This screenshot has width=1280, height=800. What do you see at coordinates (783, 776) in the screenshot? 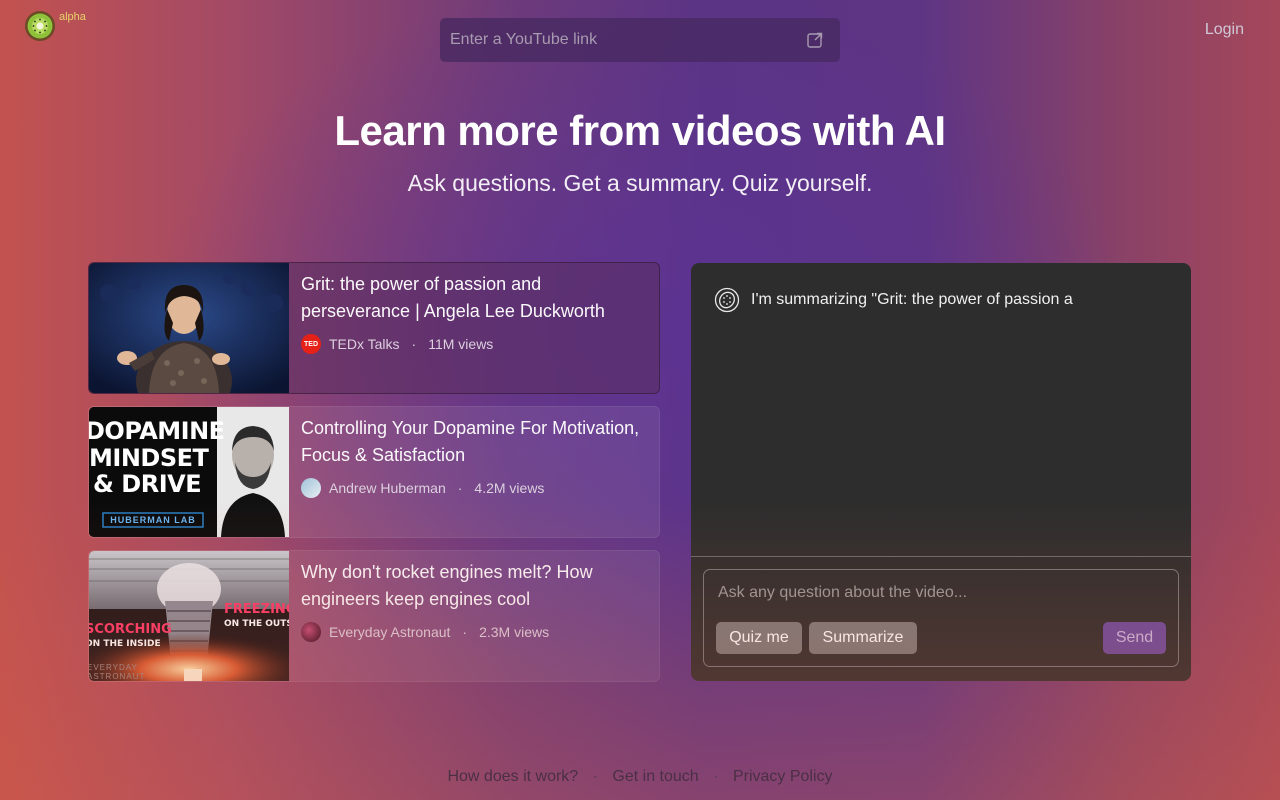
I see `privacy-policy-link: Privacy Policy` at bounding box center [783, 776].